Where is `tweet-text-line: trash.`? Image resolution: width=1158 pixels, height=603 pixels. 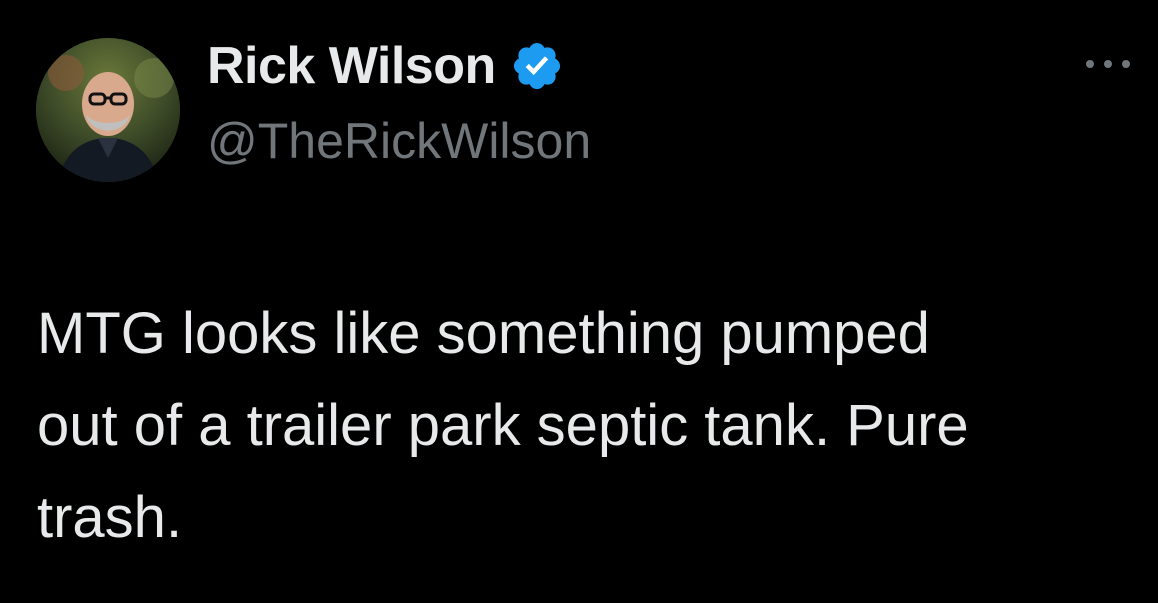 tweet-text-line: trash. is located at coordinates (110, 517).